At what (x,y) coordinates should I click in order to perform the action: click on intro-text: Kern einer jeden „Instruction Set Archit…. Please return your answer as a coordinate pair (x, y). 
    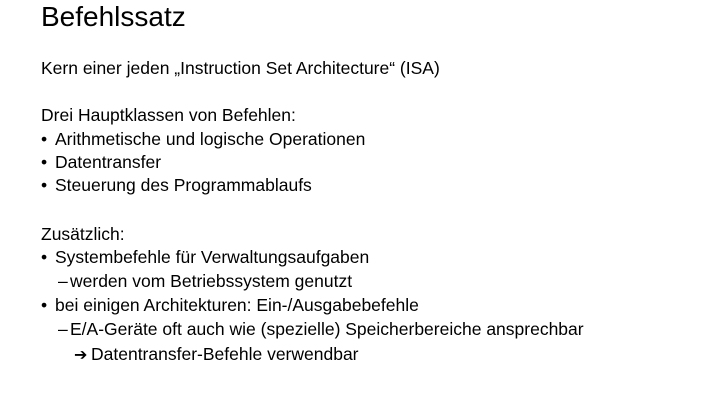
    Looking at the image, I should click on (240, 68).